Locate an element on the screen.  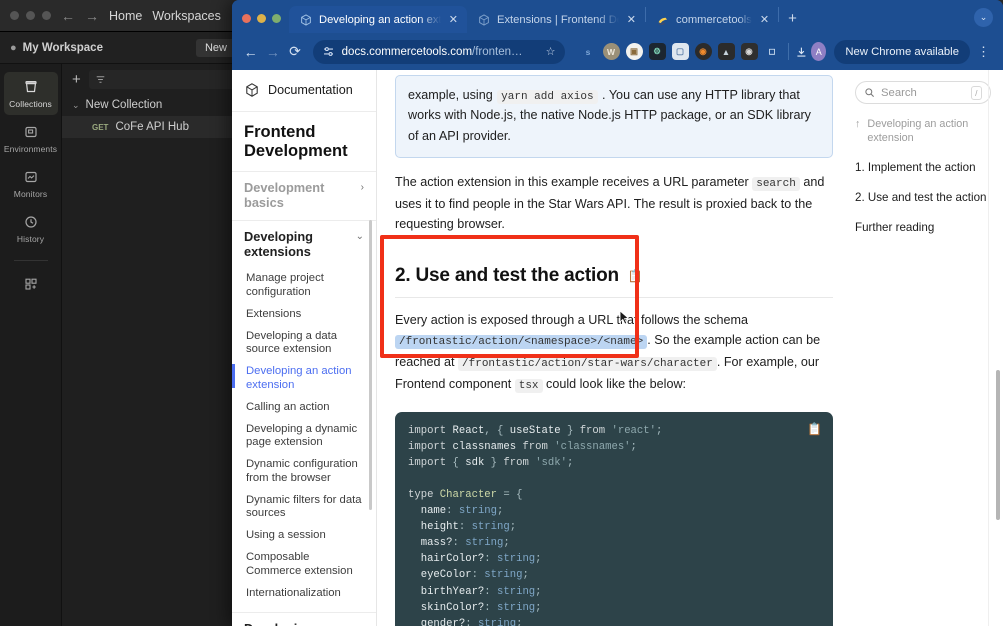
sidebar-item-composable-commerce-extension: Composable Commerce extension is located at coordinates (304, 565).